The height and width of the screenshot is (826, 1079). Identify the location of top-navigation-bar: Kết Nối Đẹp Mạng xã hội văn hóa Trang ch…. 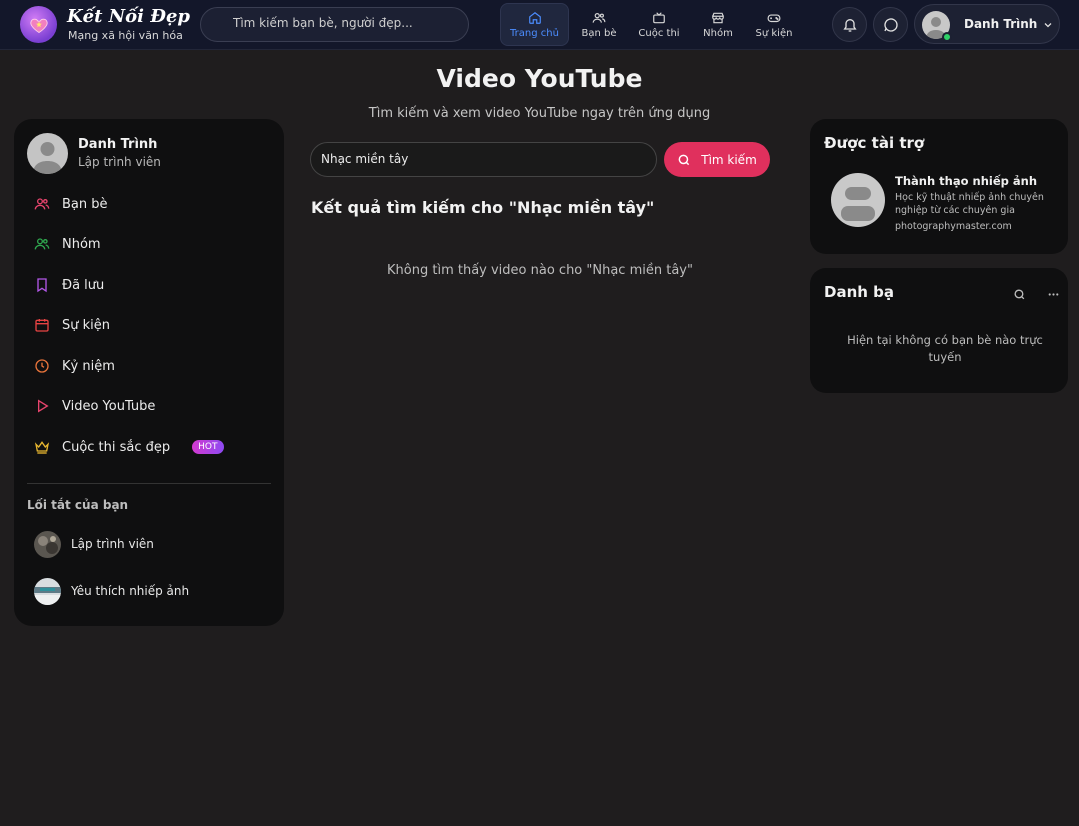
(539, 25).